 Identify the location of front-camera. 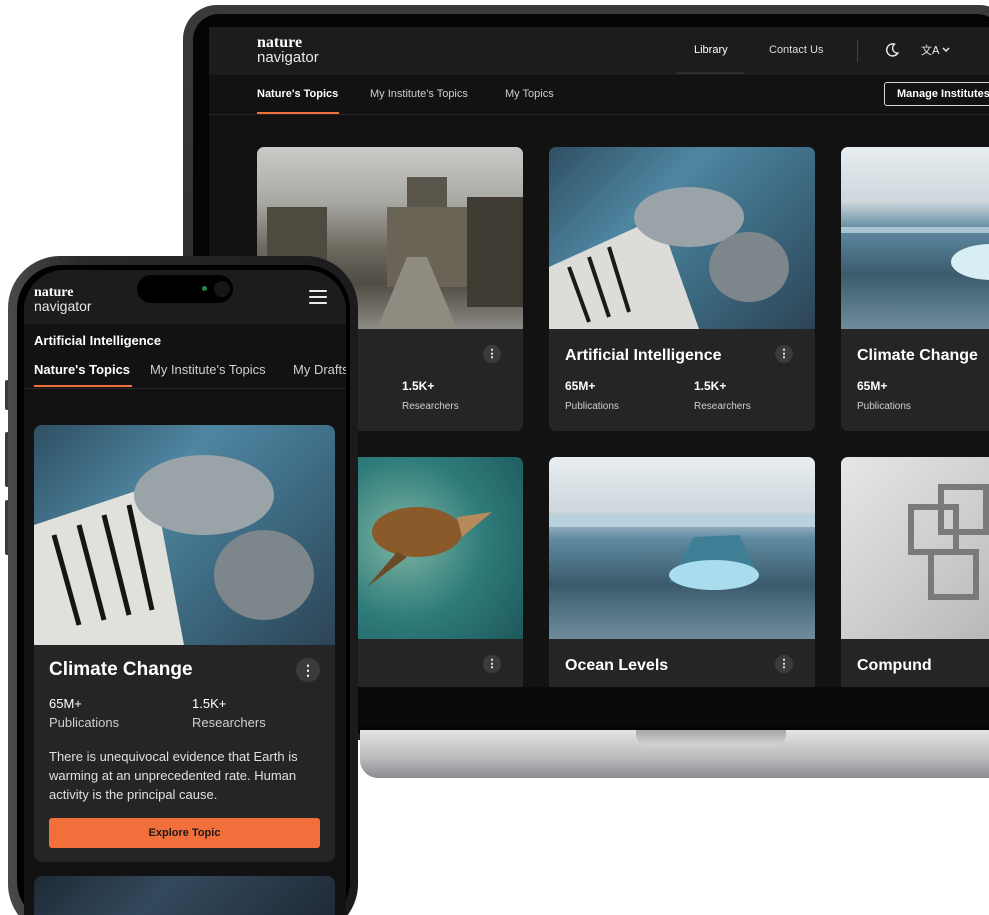
(222, 289).